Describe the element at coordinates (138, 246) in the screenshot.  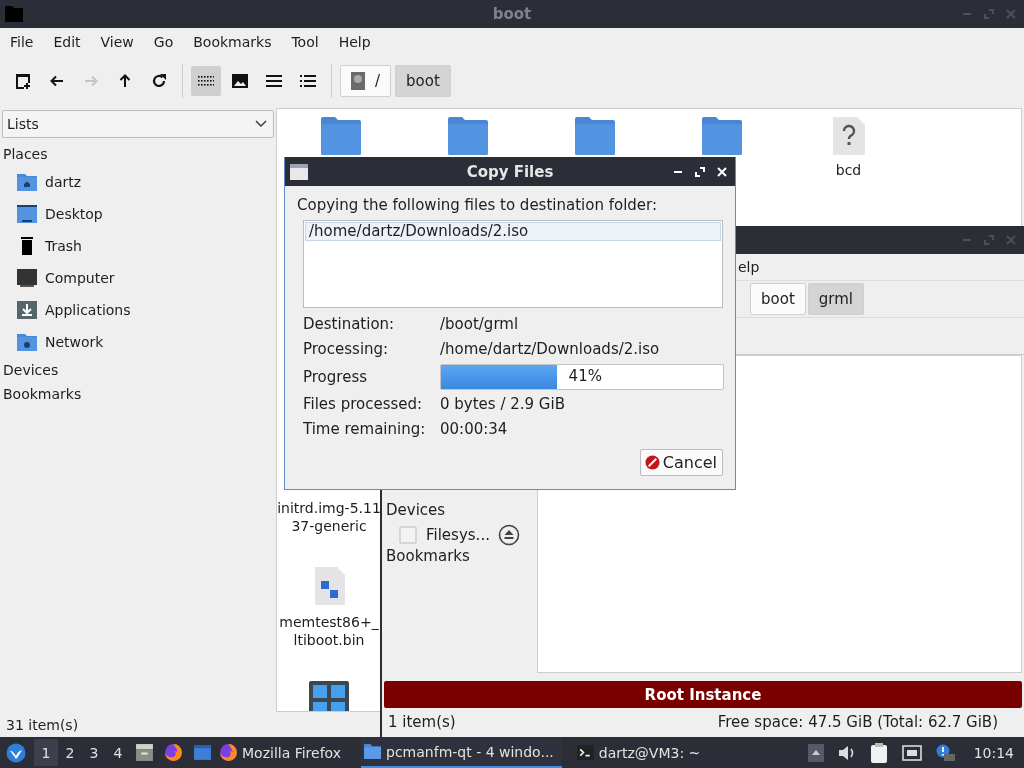
I see `sidebar-item: Trash` at that location.